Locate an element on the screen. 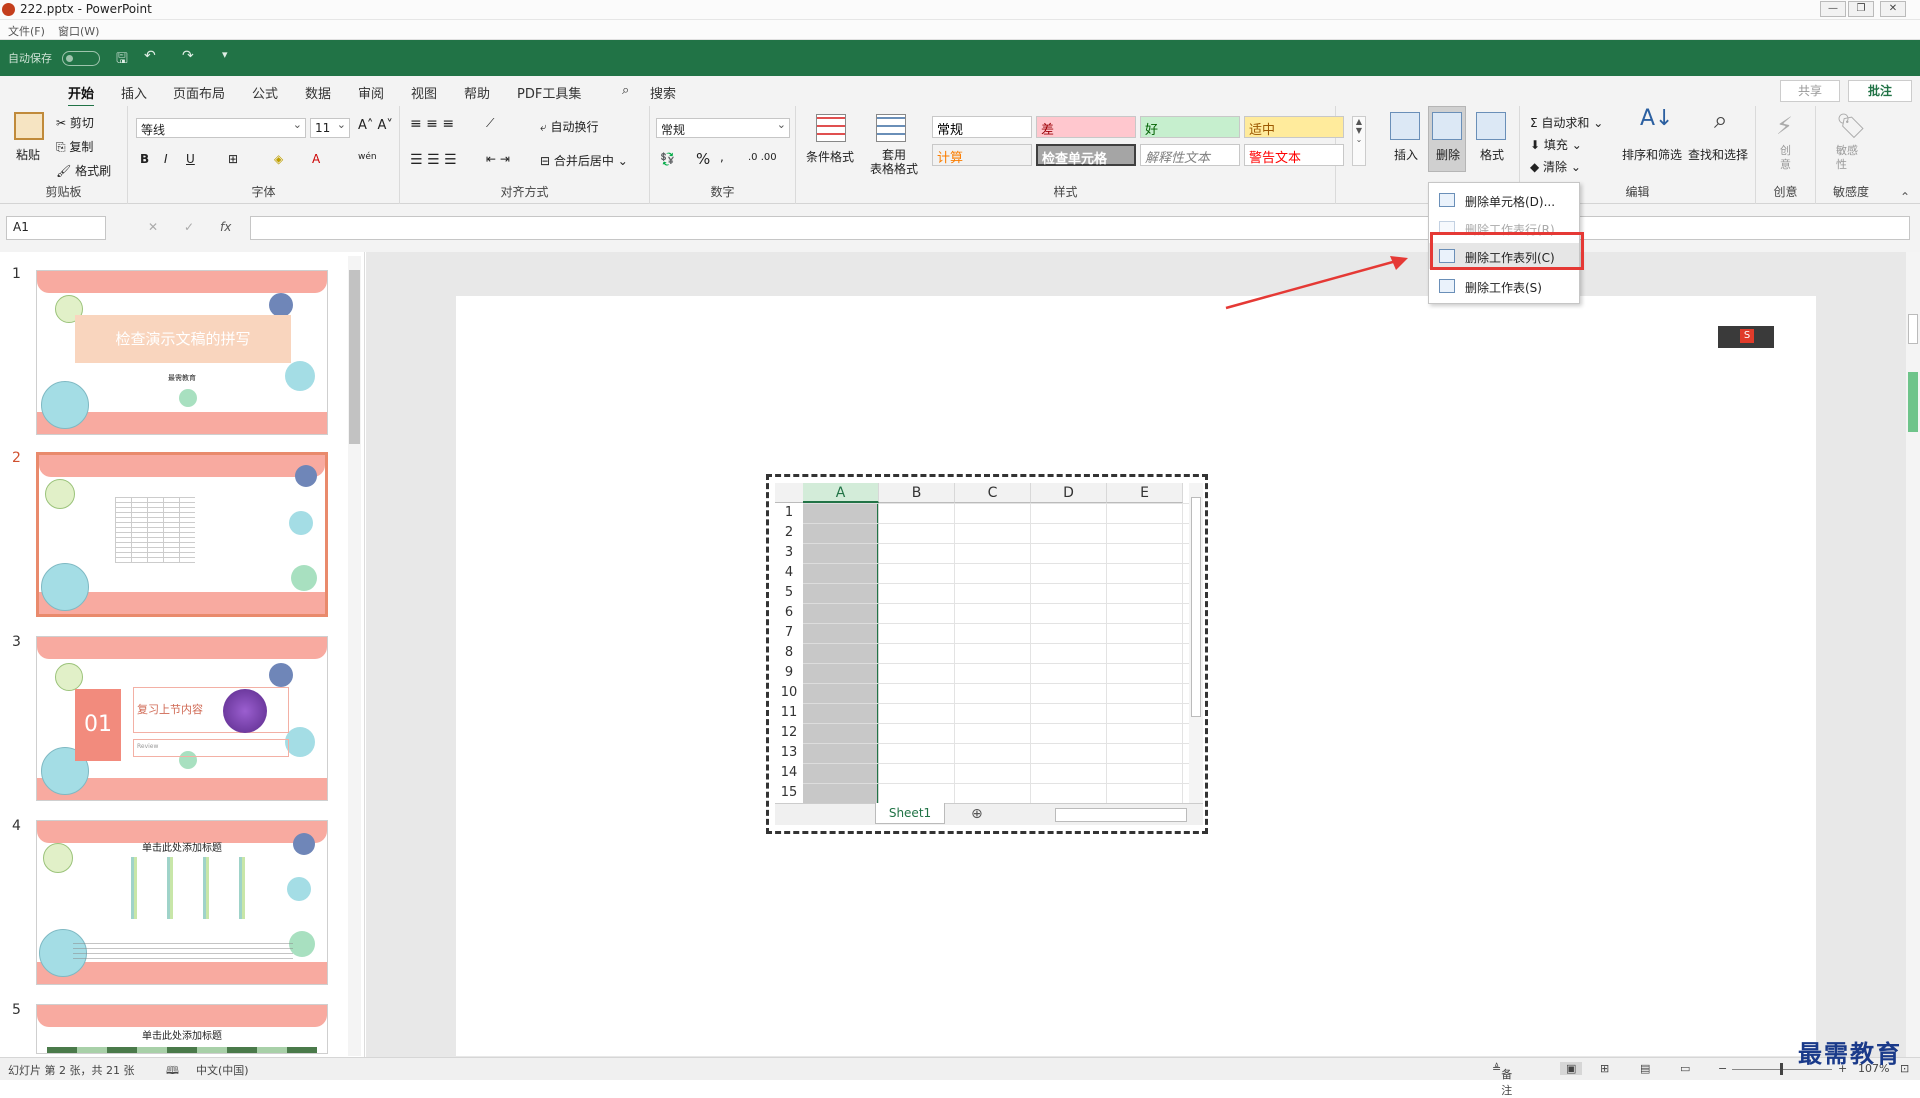  font-size-combo: 11 is located at coordinates (330, 128).